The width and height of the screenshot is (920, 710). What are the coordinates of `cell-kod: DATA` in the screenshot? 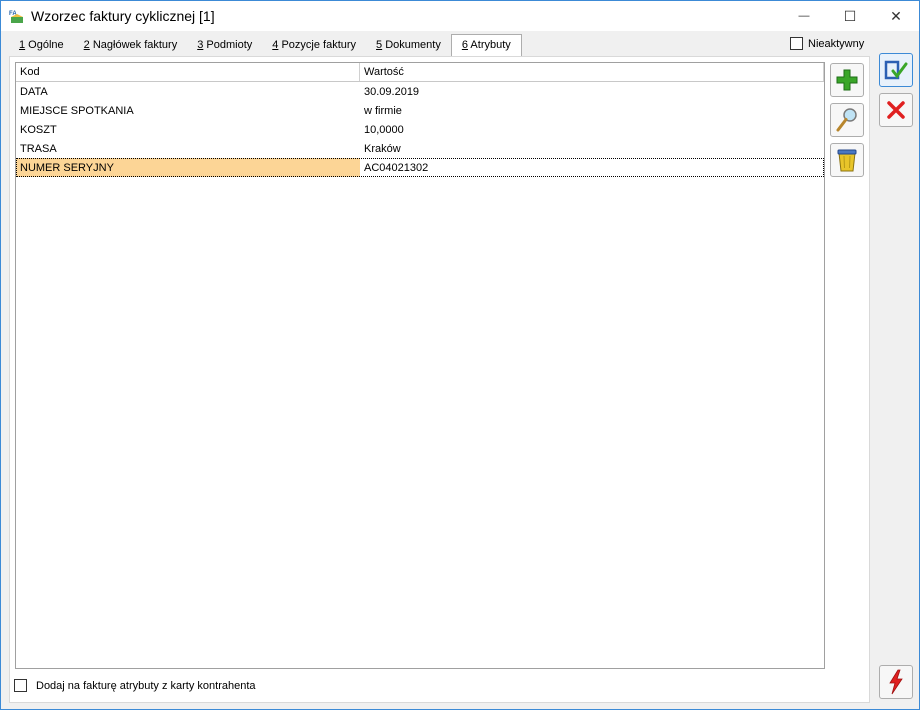 It's located at (34, 92).